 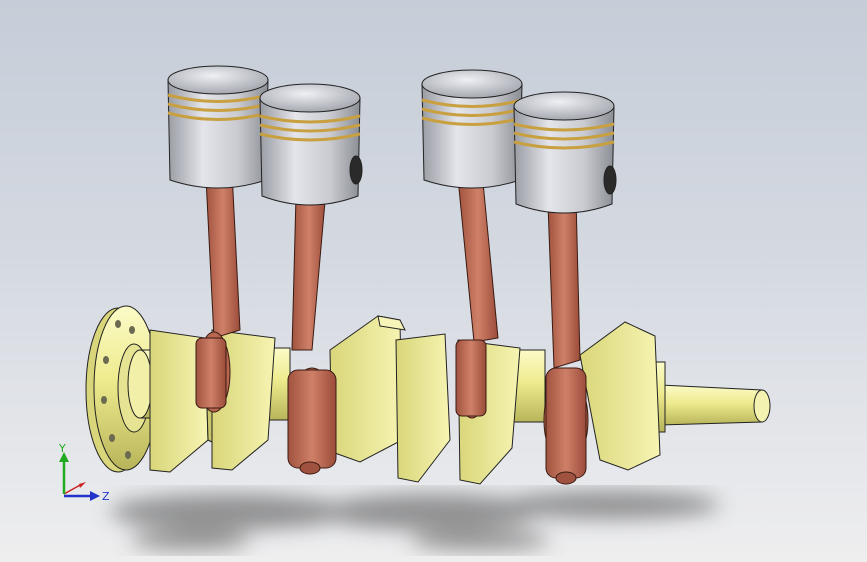 What do you see at coordinates (74, 488) in the screenshot?
I see `x-axis-icon` at bounding box center [74, 488].